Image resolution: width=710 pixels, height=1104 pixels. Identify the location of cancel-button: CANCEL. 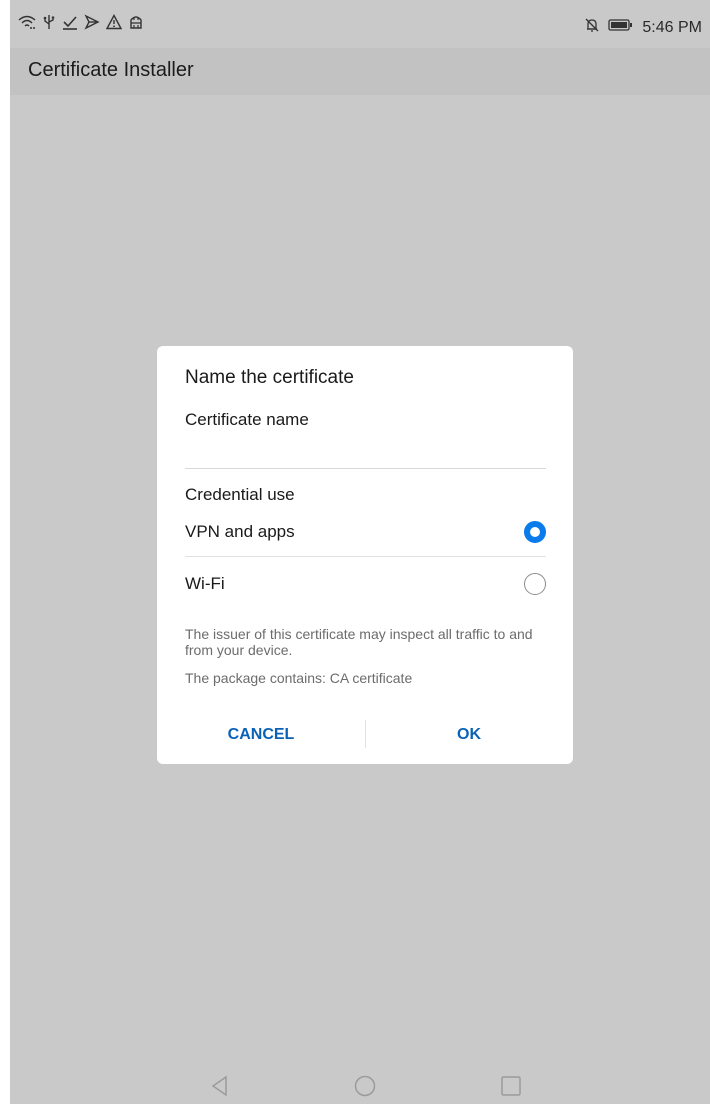
(261, 735).